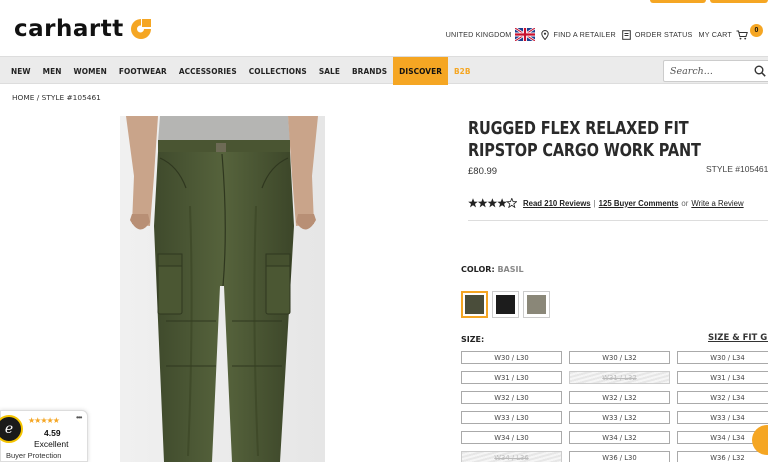 Image resolution: width=768 pixels, height=462 pixels. Describe the element at coordinates (663, 34) in the screenshot. I see `order-status-label: ORDER STATUS` at that location.